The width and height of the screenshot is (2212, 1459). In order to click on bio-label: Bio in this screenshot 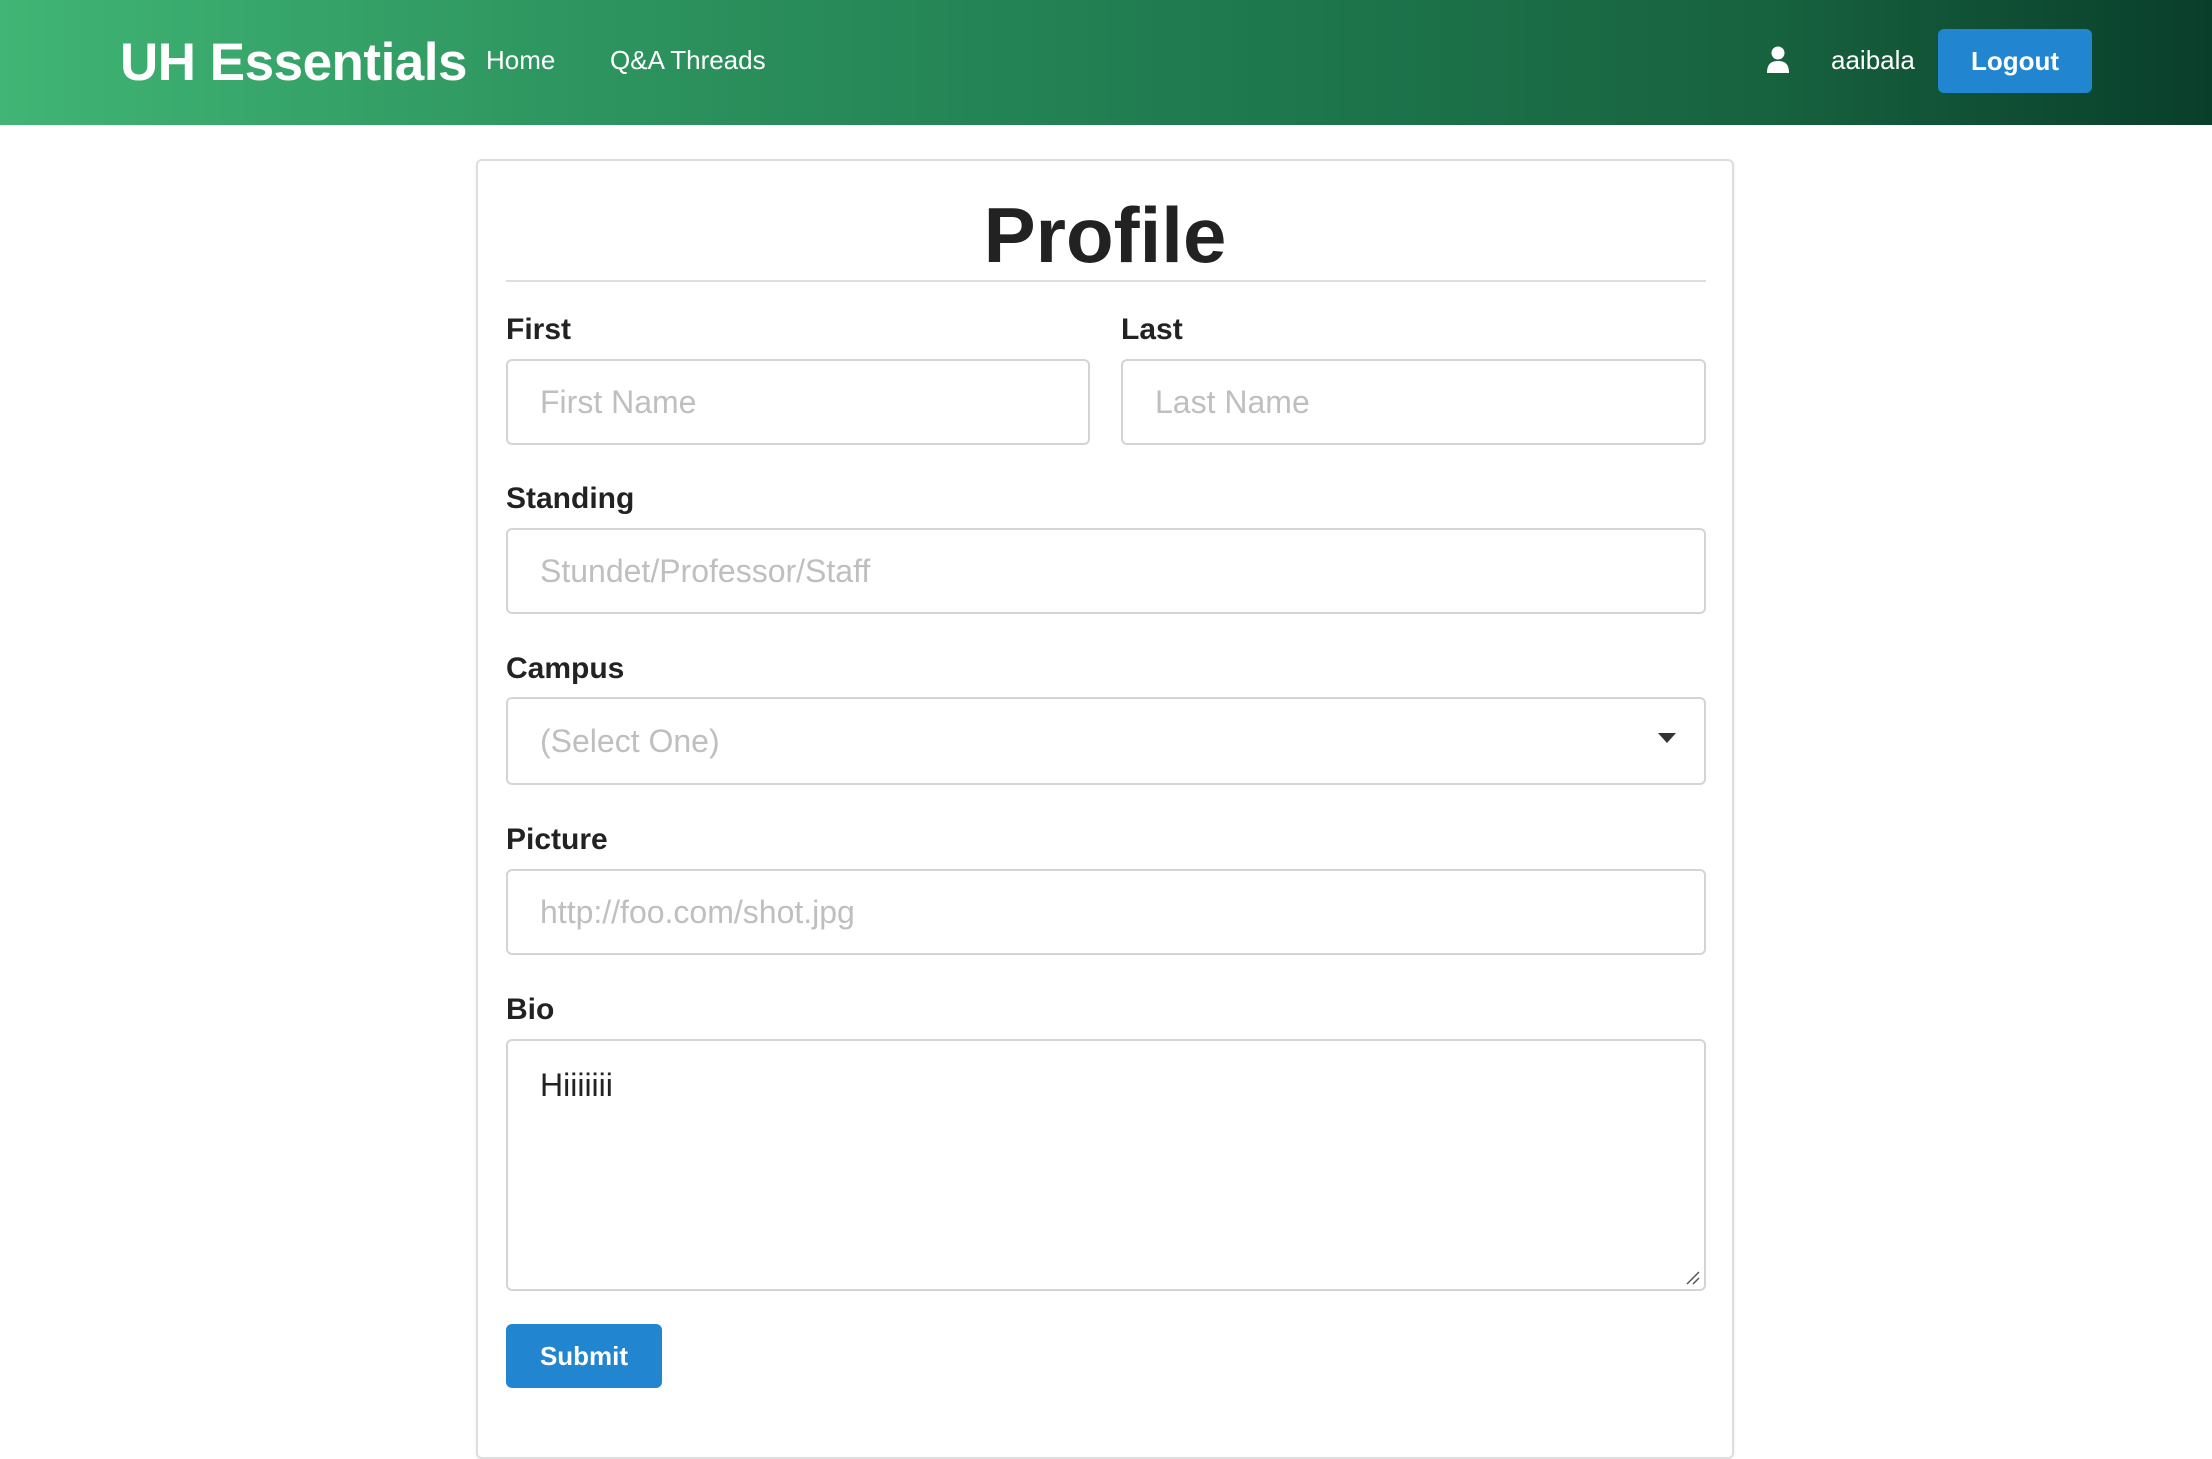, I will do `click(530, 1009)`.